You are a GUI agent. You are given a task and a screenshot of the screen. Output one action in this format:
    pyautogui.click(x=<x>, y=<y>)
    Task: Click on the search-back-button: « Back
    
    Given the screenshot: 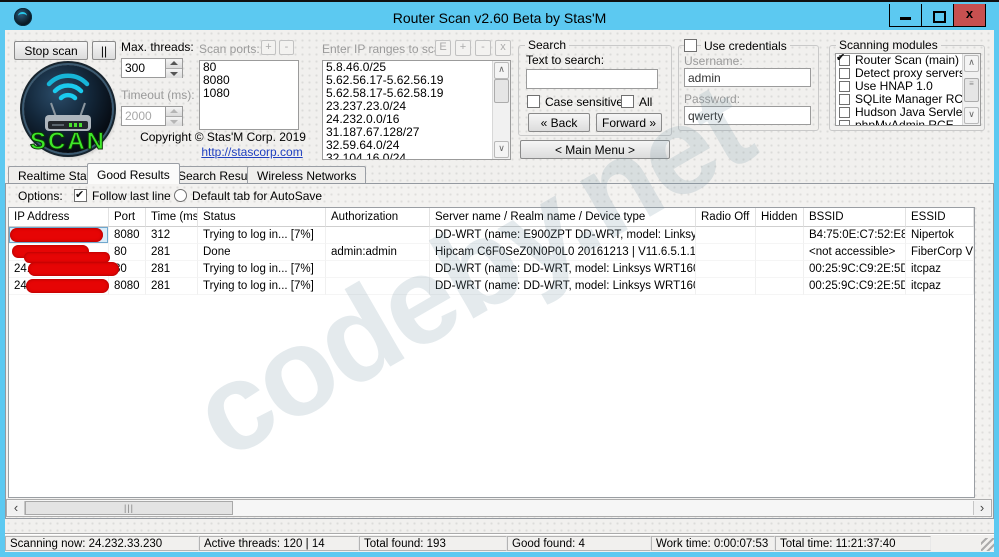 What is the action you would take?
    pyautogui.click(x=559, y=122)
    